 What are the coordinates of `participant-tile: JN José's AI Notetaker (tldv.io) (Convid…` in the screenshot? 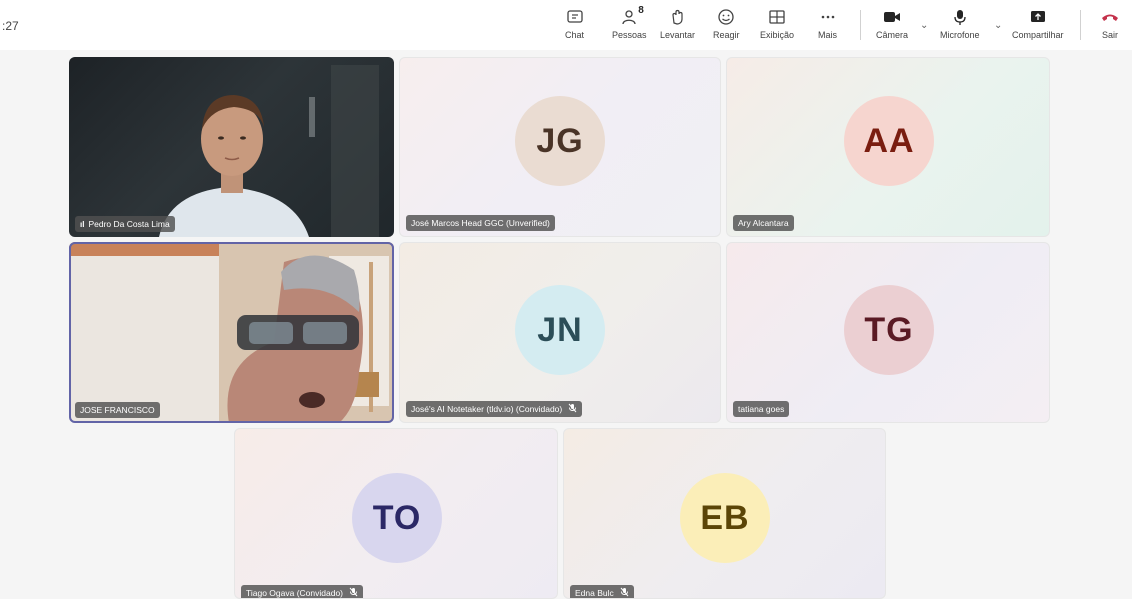 It's located at (560, 332).